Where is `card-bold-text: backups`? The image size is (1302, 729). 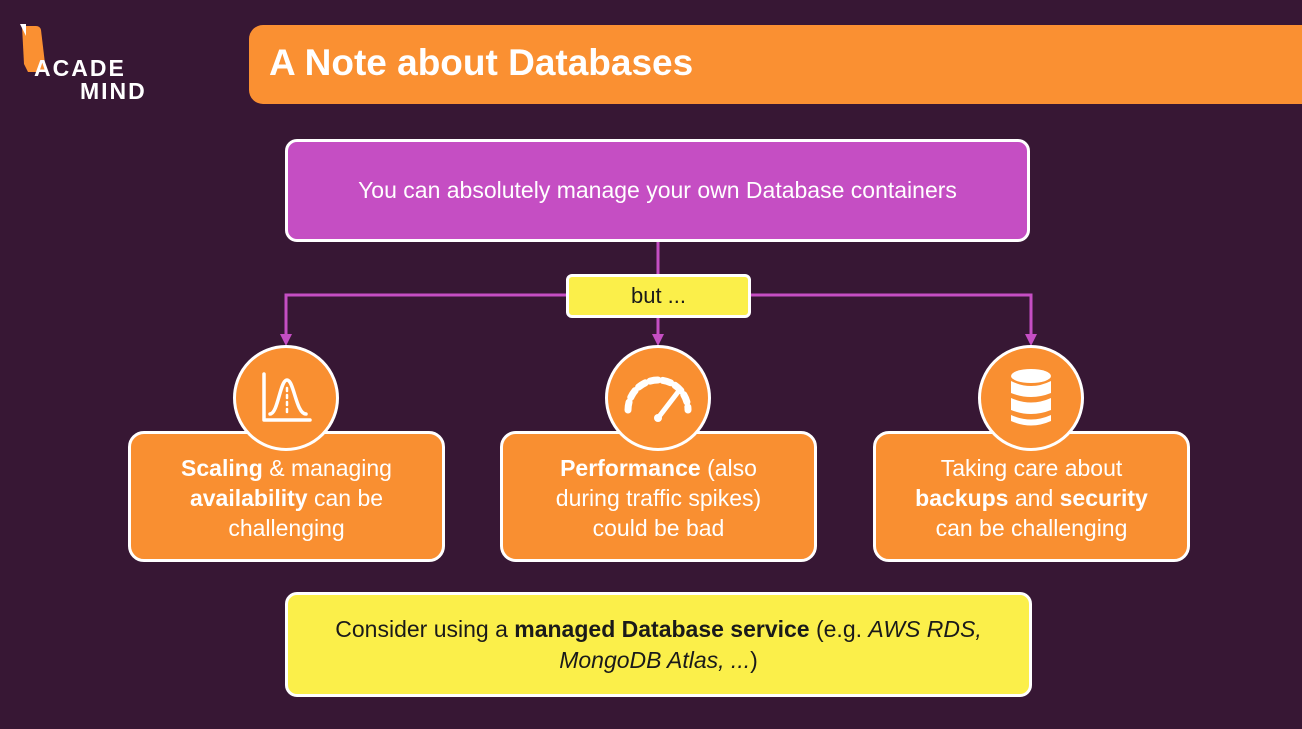 card-bold-text: backups is located at coordinates (962, 498).